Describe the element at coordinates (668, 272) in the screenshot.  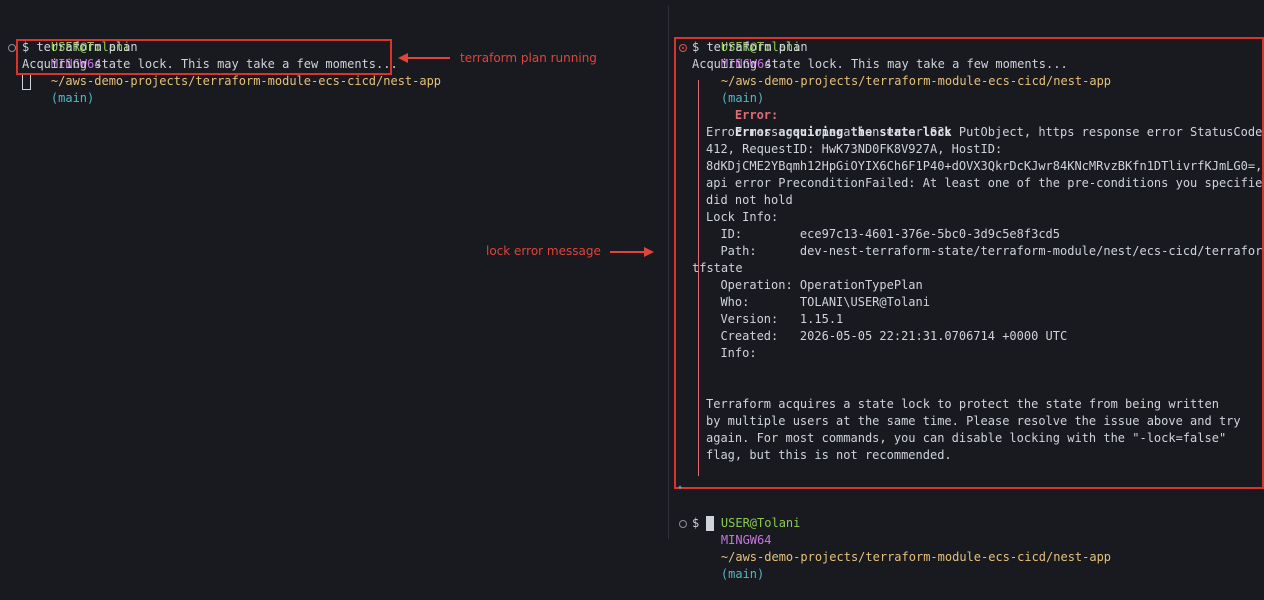
I see `pane-divider` at that location.